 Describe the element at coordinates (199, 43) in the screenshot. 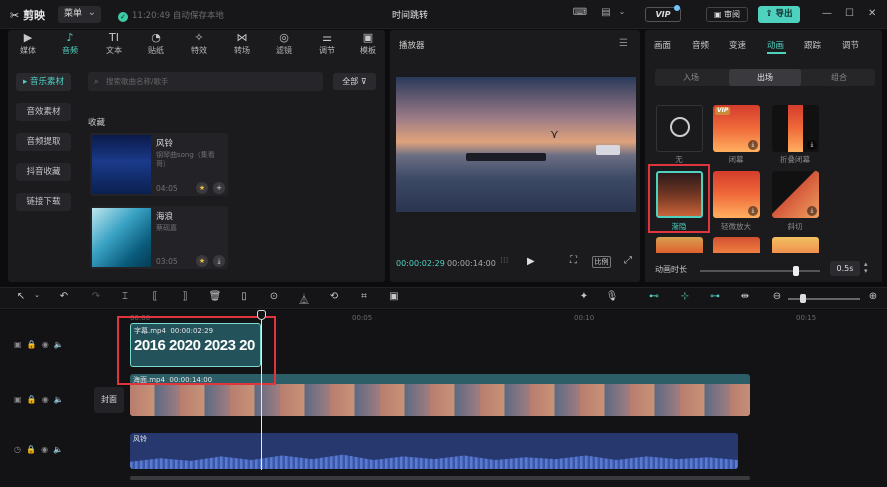

I see `tab-effects: ✧ 特效` at that location.